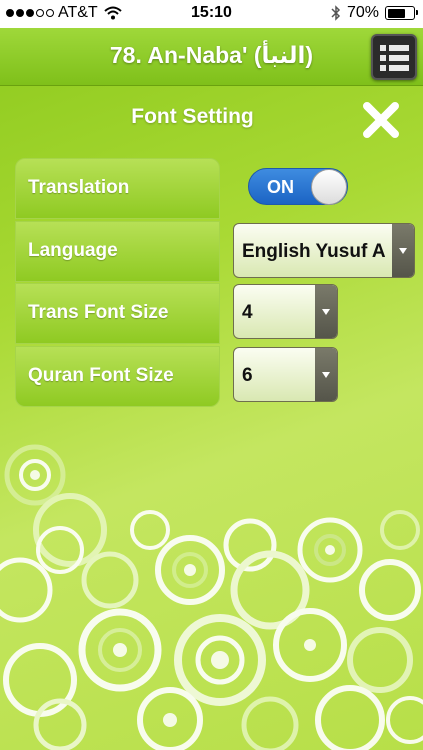 The image size is (423, 750). Describe the element at coordinates (285, 374) in the screenshot. I see `quran-font-size-select: 6` at that location.